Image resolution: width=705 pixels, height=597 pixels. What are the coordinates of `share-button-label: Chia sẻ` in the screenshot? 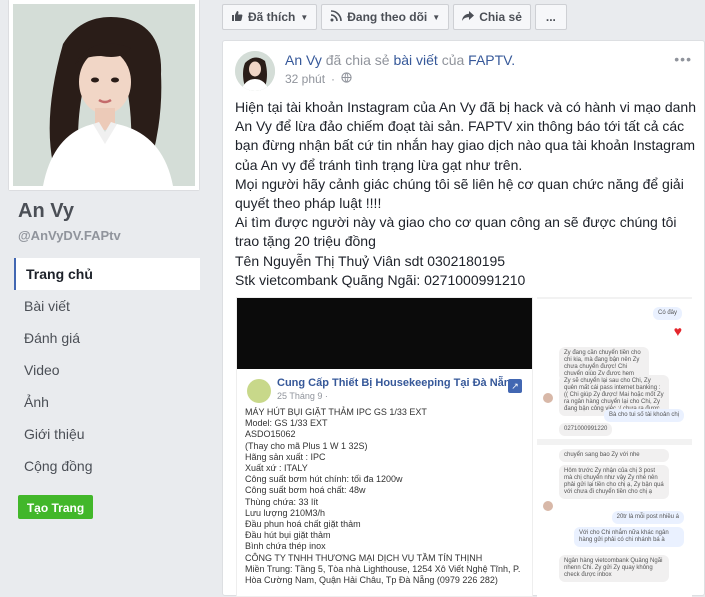 It's located at (500, 17).